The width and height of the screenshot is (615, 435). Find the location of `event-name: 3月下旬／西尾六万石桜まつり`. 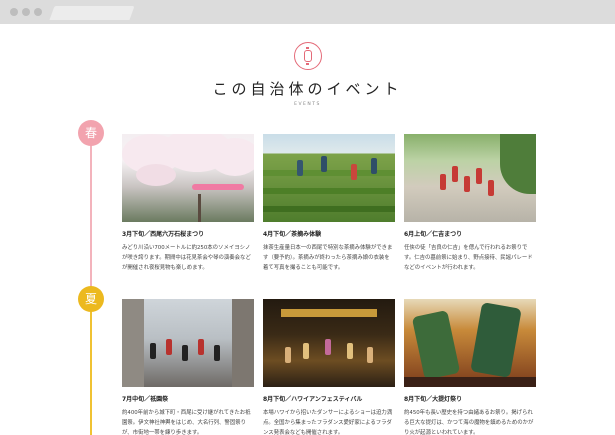

event-name: 3月下旬／西尾六万石桜まつり is located at coordinates (163, 234).